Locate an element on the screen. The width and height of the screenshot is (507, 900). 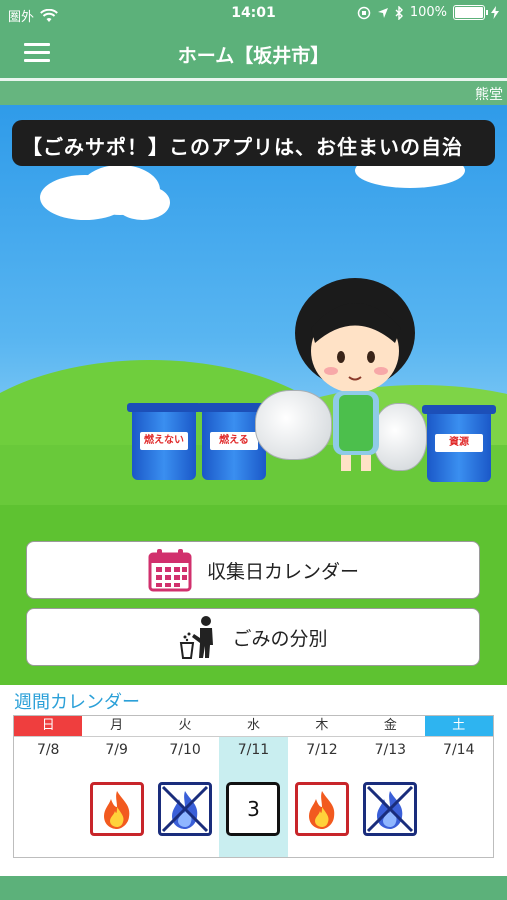
bin-label: 資源 is located at coordinates (459, 443).